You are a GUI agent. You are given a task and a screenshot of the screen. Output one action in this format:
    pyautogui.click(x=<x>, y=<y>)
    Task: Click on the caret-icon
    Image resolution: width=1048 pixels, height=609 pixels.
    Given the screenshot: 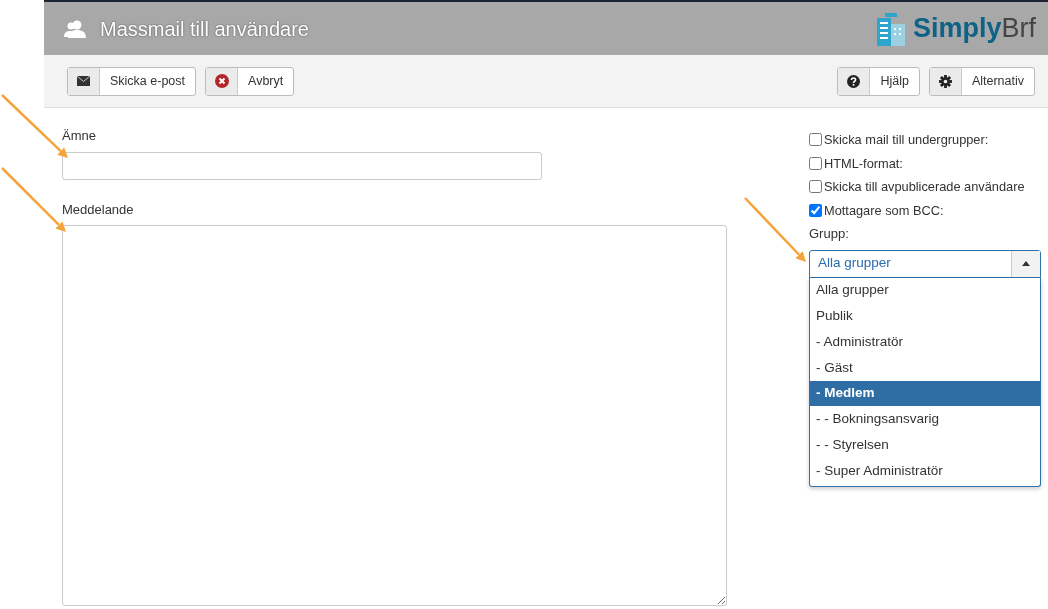 What is the action you would take?
    pyautogui.click(x=1026, y=263)
    